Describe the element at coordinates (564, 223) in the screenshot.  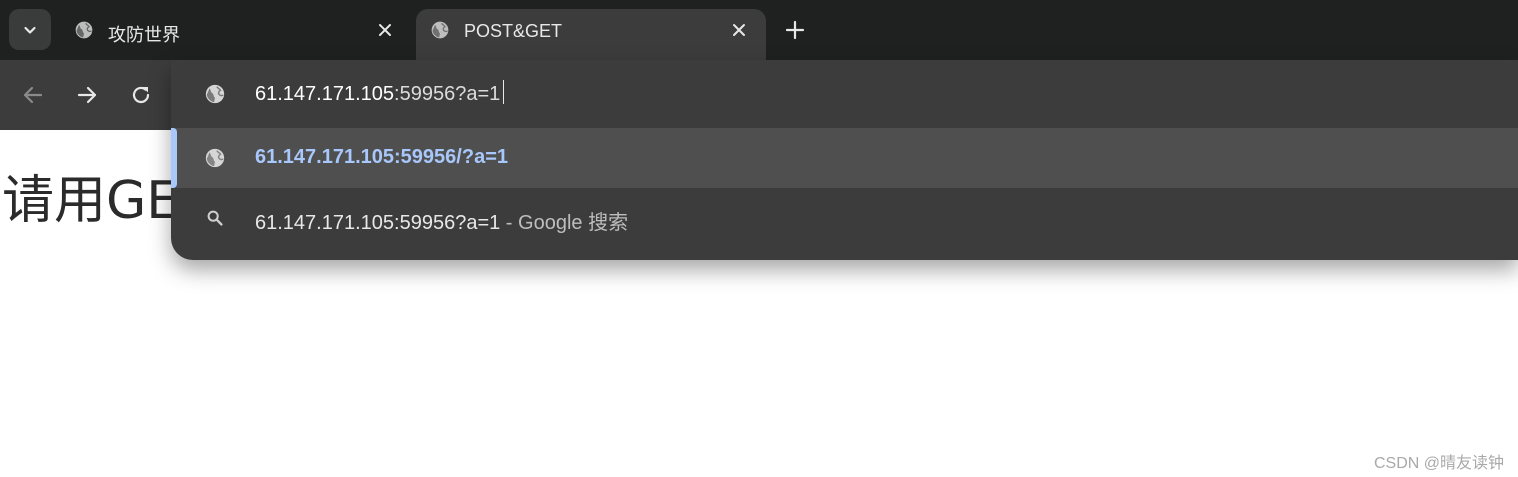
I see `search-provider: - Google 搜索` at that location.